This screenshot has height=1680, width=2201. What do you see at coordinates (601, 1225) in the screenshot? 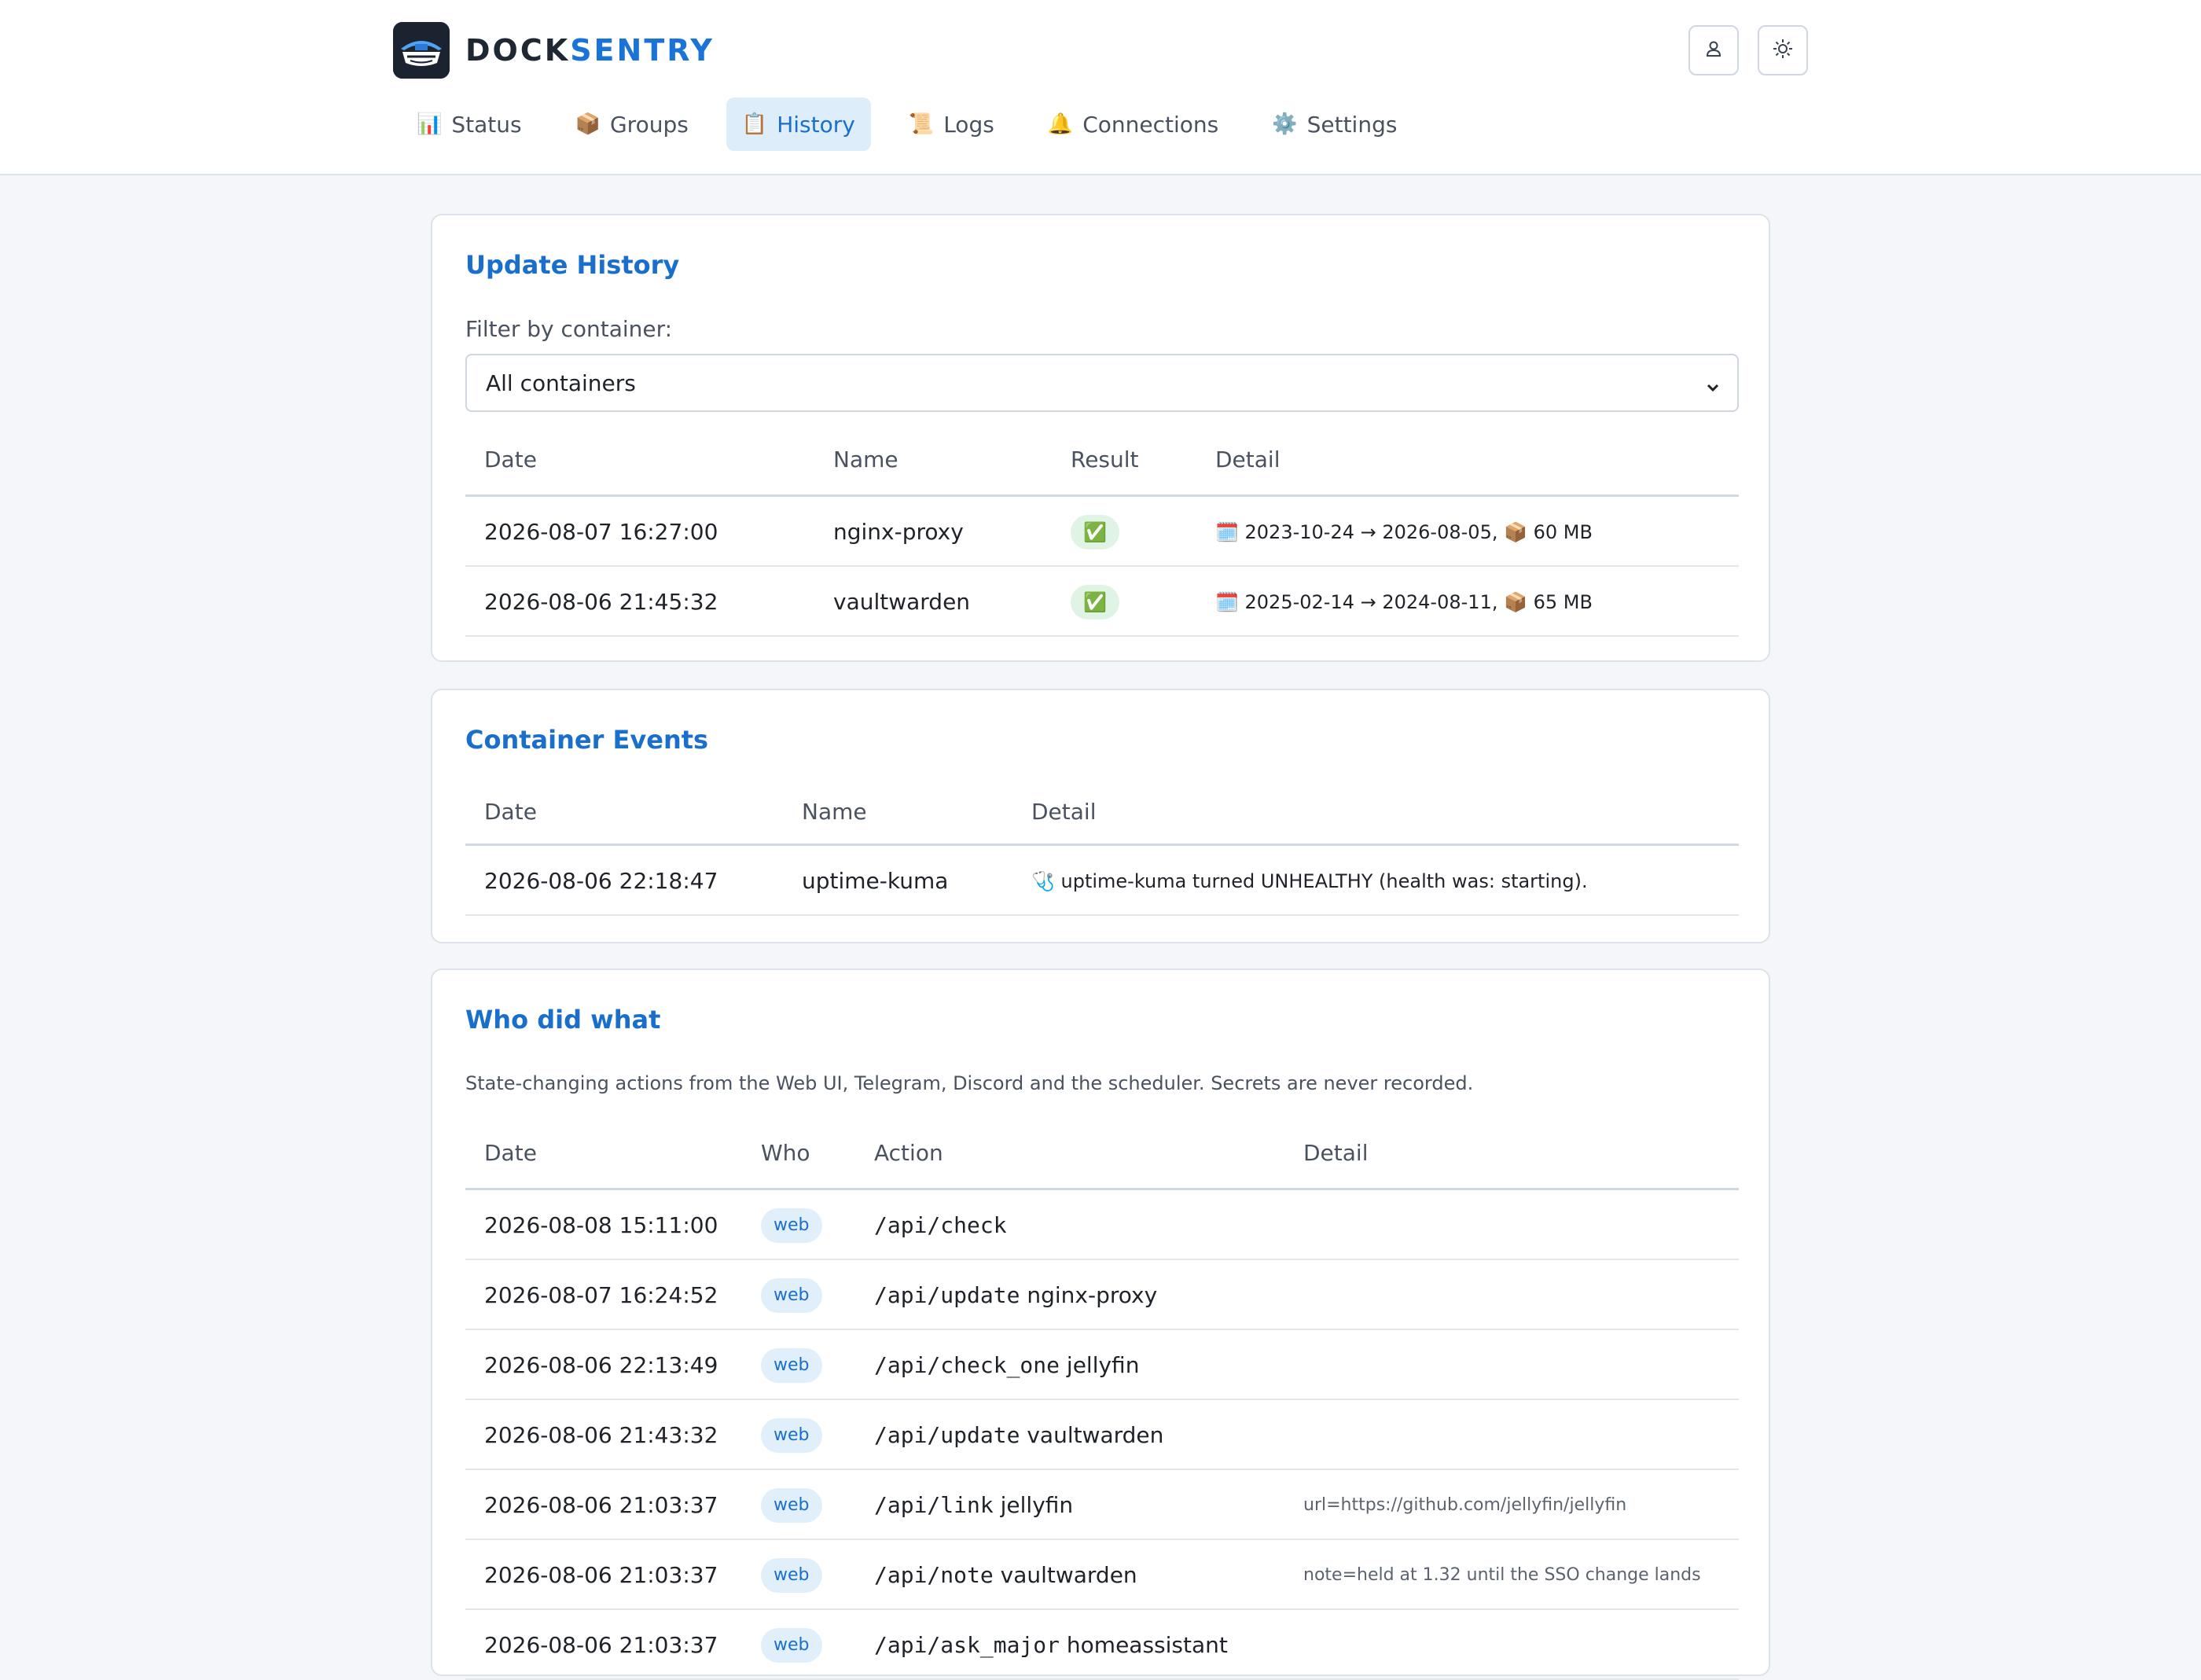
I see `row-date: 2026-08-08 15:11:00` at bounding box center [601, 1225].